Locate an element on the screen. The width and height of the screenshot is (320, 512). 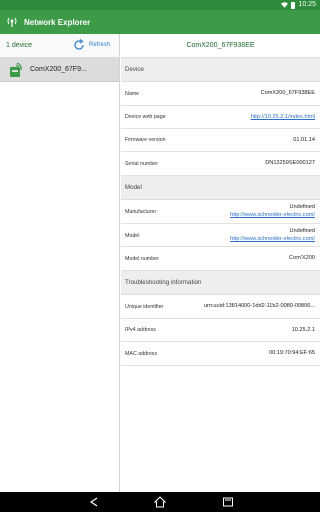
row-model-number: Model number Com'X200 is located at coordinates (220, 259).